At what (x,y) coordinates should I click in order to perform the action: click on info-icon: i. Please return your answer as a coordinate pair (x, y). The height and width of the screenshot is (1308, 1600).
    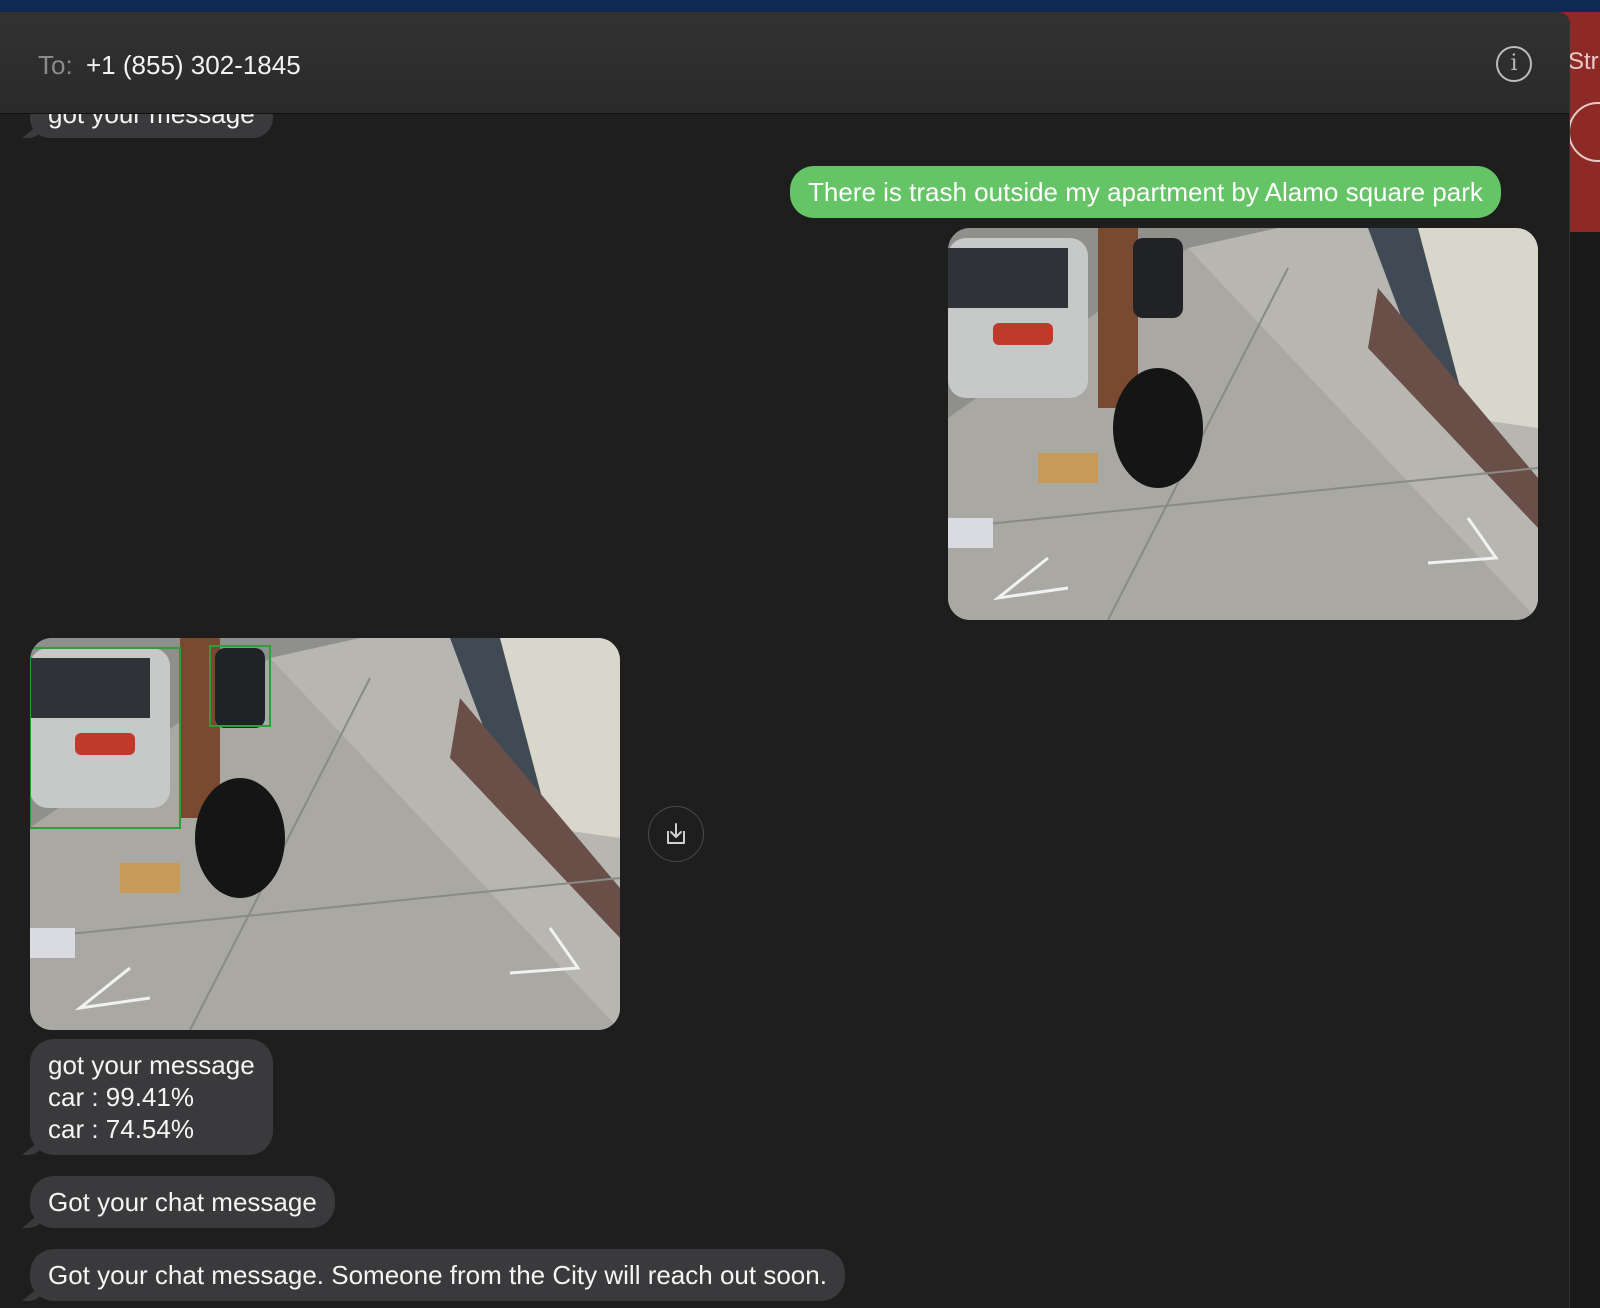
    Looking at the image, I should click on (1514, 64).